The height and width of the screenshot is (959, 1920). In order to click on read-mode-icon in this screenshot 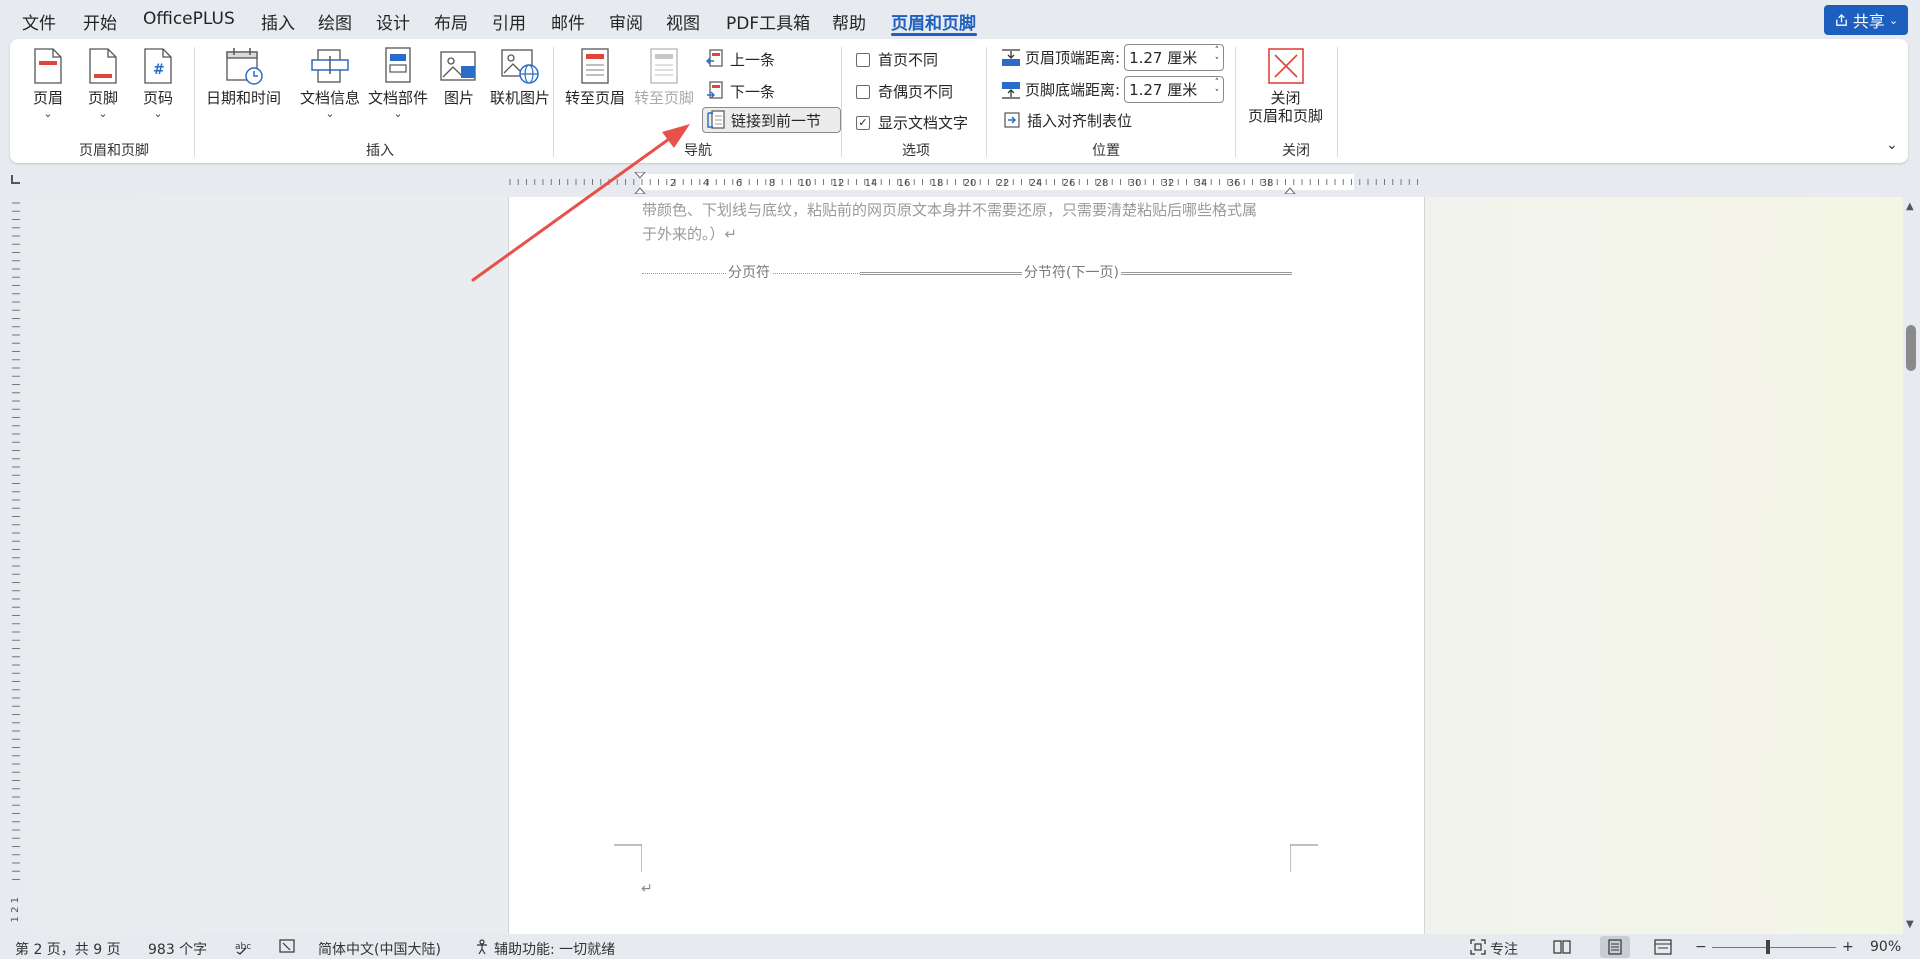, I will do `click(1562, 949)`.